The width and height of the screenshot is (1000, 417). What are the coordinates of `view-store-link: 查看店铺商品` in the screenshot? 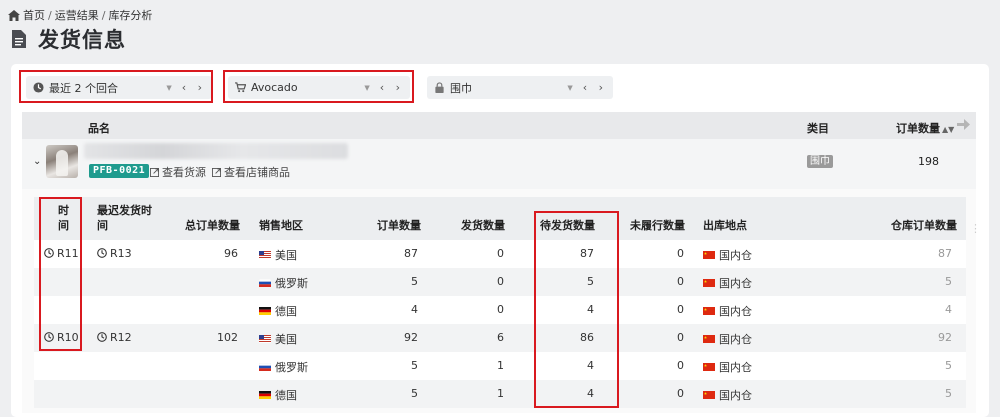 It's located at (251, 172).